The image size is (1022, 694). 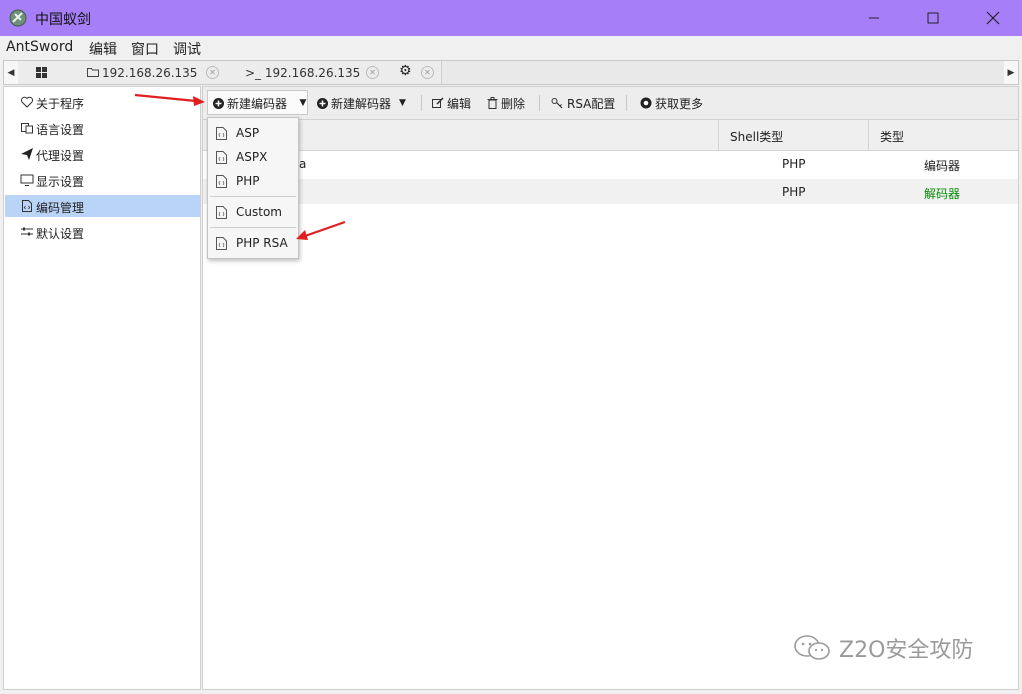 I want to click on watermark-text: Z2O安全攻防, so click(x=906, y=650).